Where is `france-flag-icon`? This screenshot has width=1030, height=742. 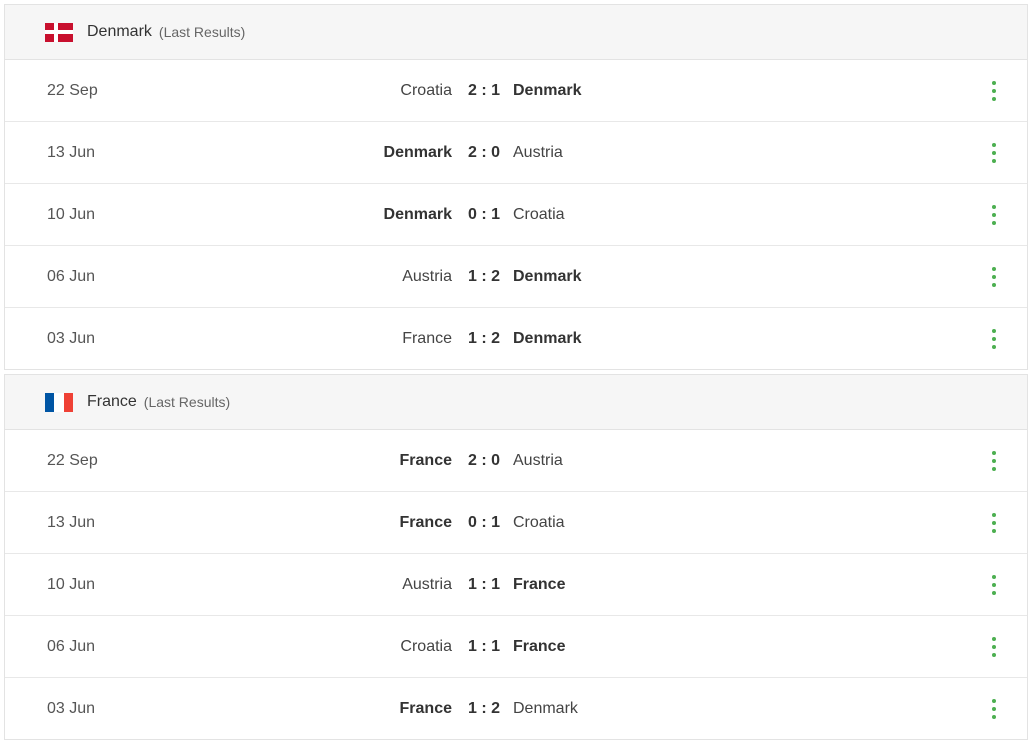
france-flag-icon is located at coordinates (59, 402).